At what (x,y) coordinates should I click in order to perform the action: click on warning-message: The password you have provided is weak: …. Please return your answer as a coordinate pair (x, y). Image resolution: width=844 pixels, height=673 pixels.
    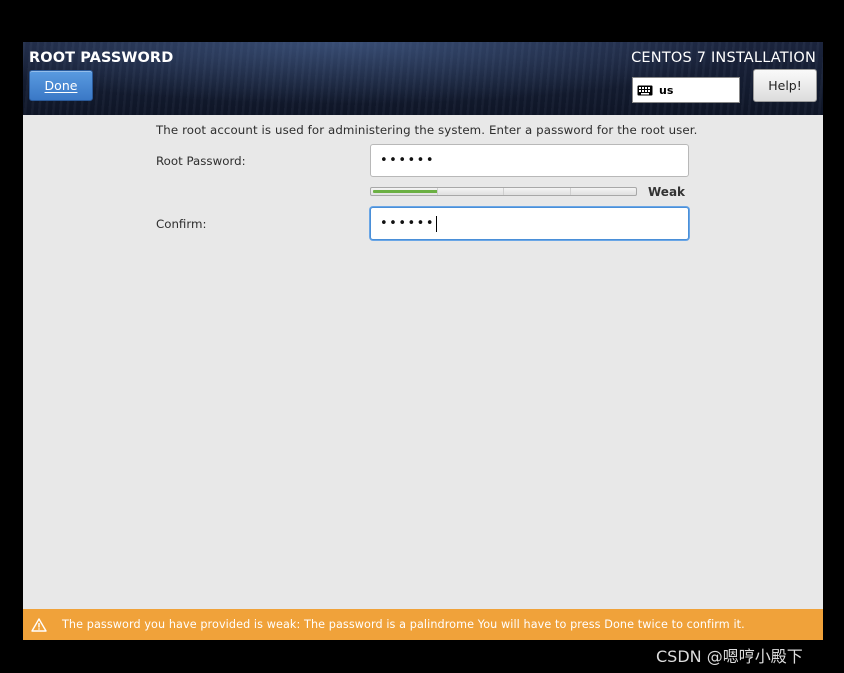
    Looking at the image, I should click on (403, 624).